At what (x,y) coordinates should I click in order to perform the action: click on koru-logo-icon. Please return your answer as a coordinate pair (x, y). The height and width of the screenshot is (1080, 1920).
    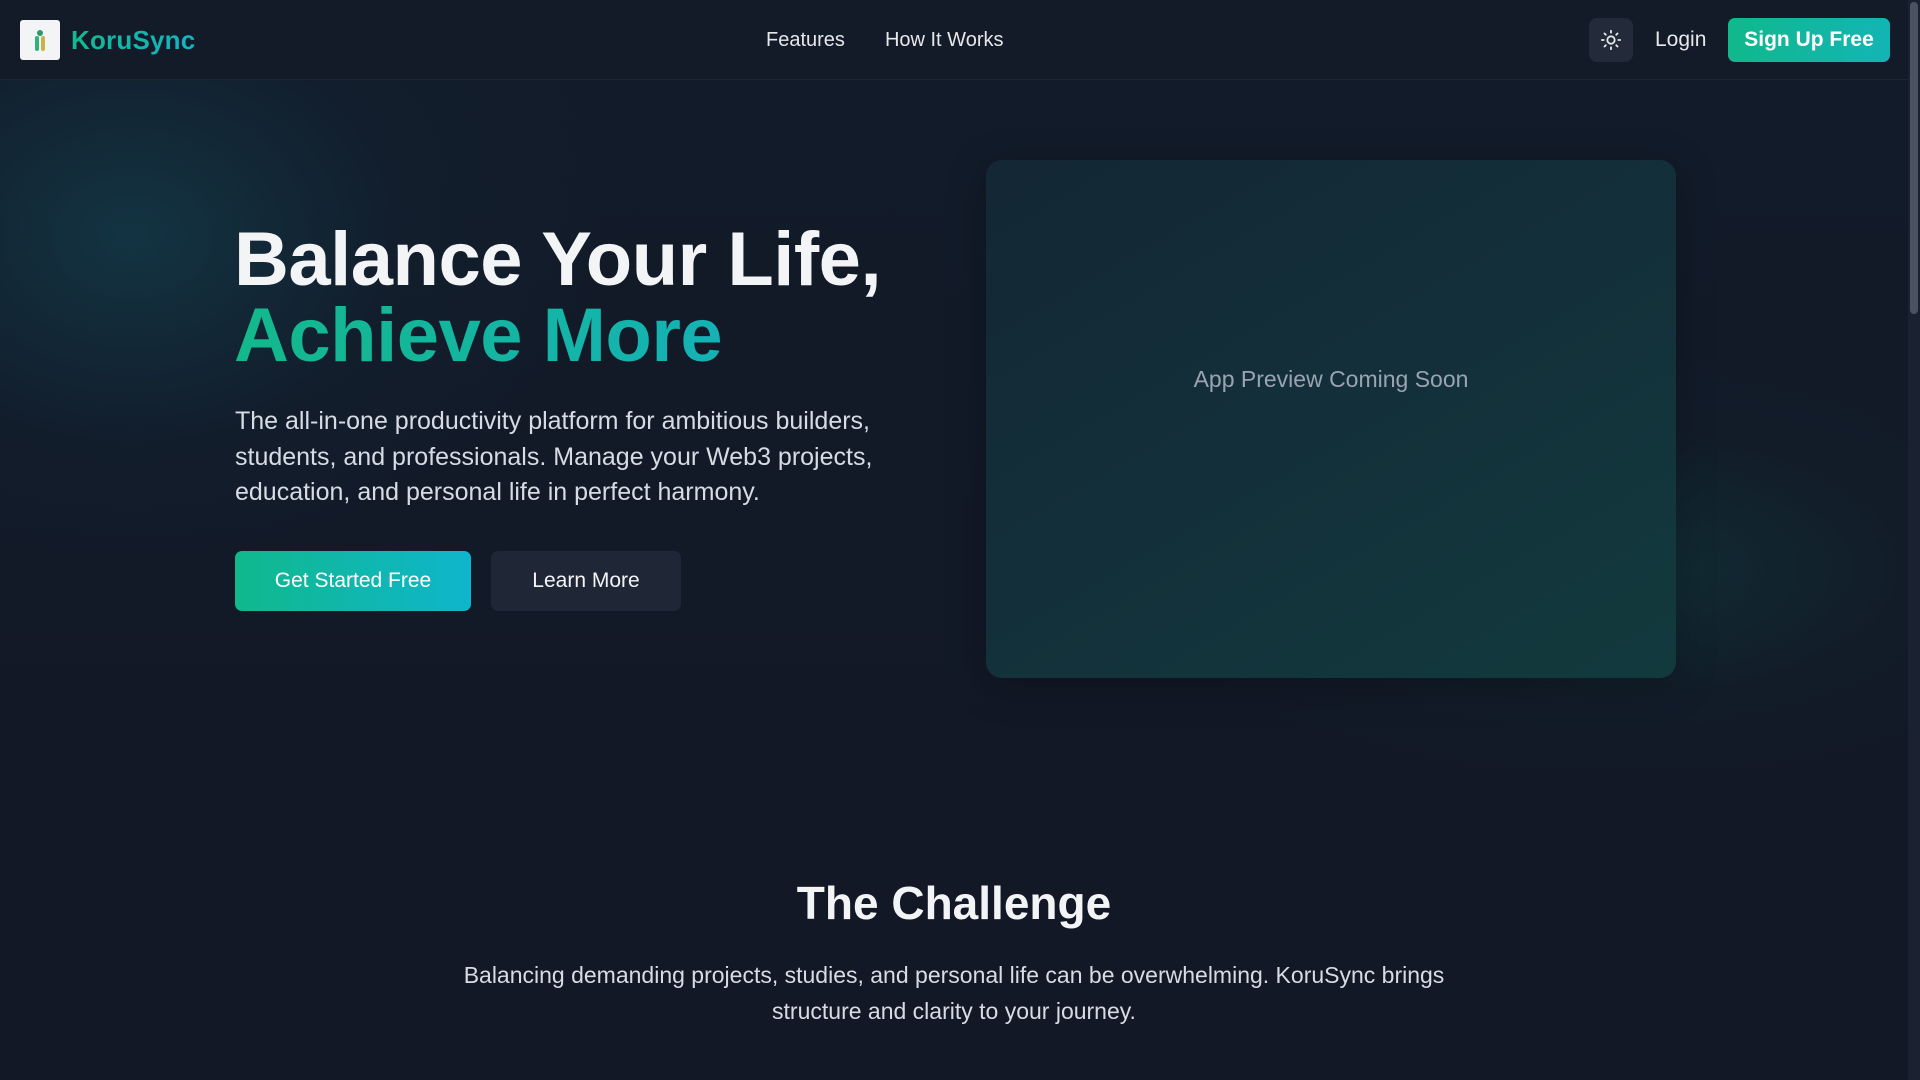
    Looking at the image, I should click on (40, 40).